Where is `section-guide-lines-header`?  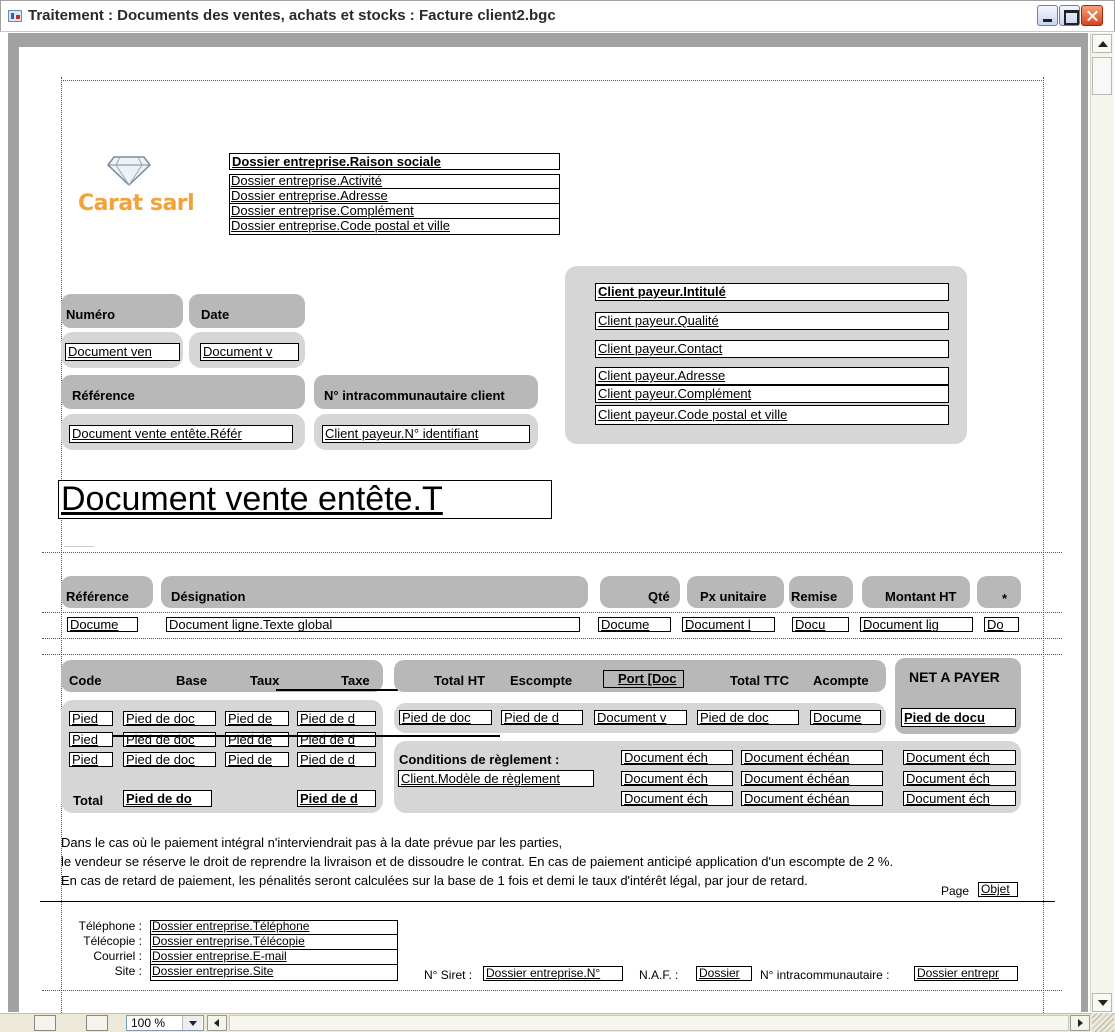
section-guide-lines-header is located at coordinates (552, 612).